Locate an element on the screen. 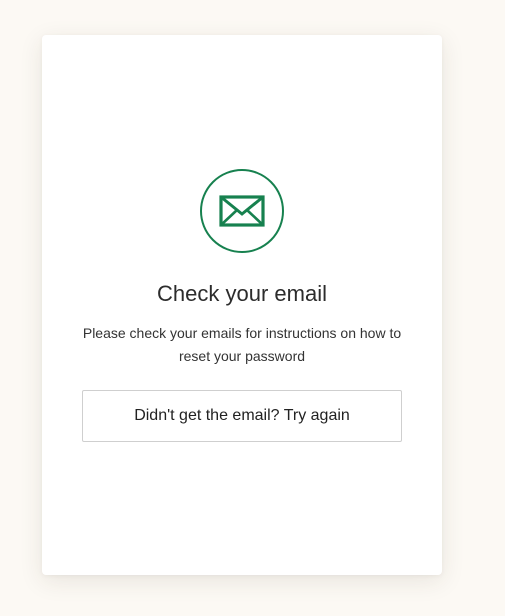  page-title: Check your email is located at coordinates (242, 293).